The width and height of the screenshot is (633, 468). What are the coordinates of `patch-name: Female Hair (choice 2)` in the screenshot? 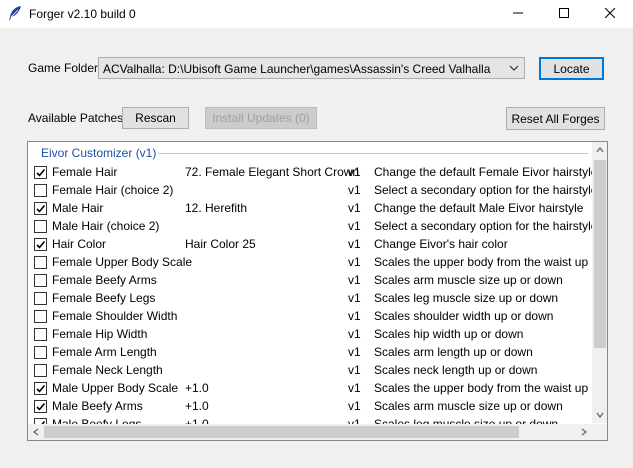 It's located at (113, 190).